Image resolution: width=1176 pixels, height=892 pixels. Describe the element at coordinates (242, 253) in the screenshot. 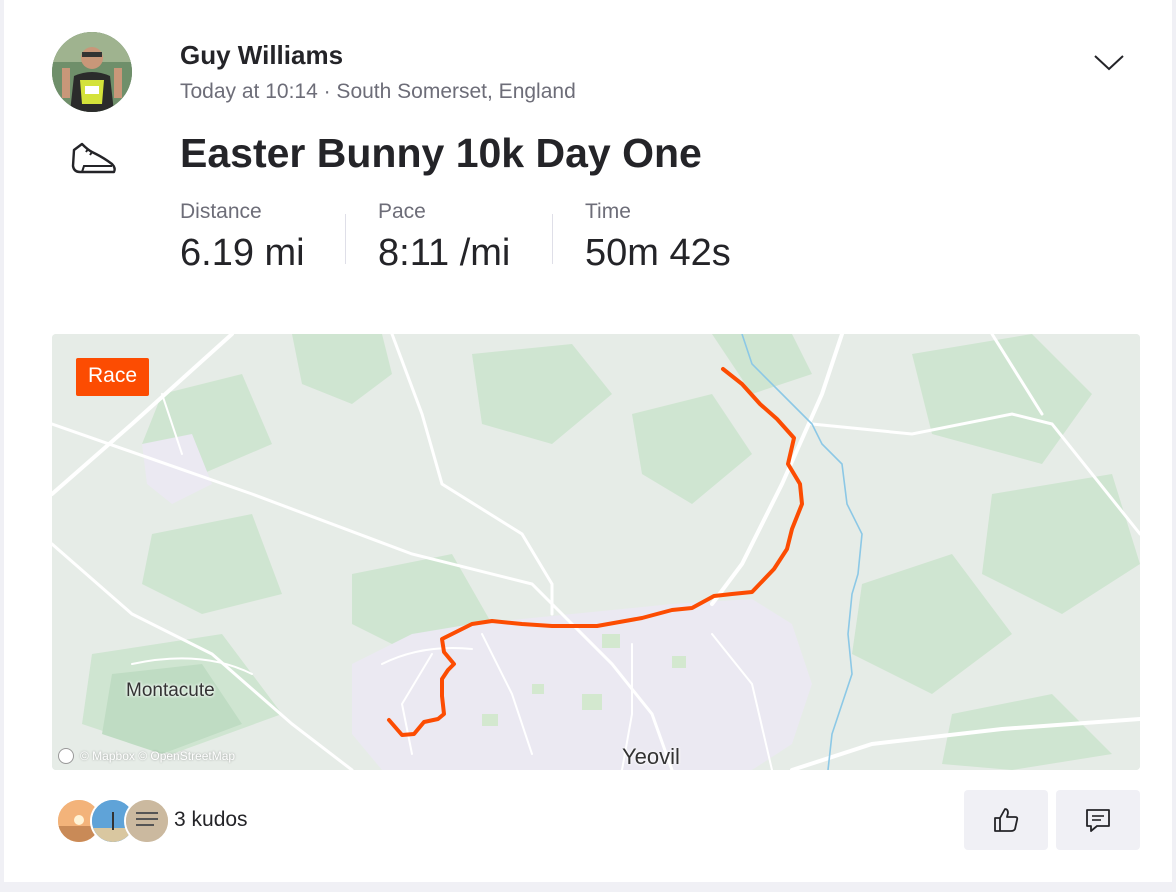

I see `stat-value: 6.19 mi` at that location.